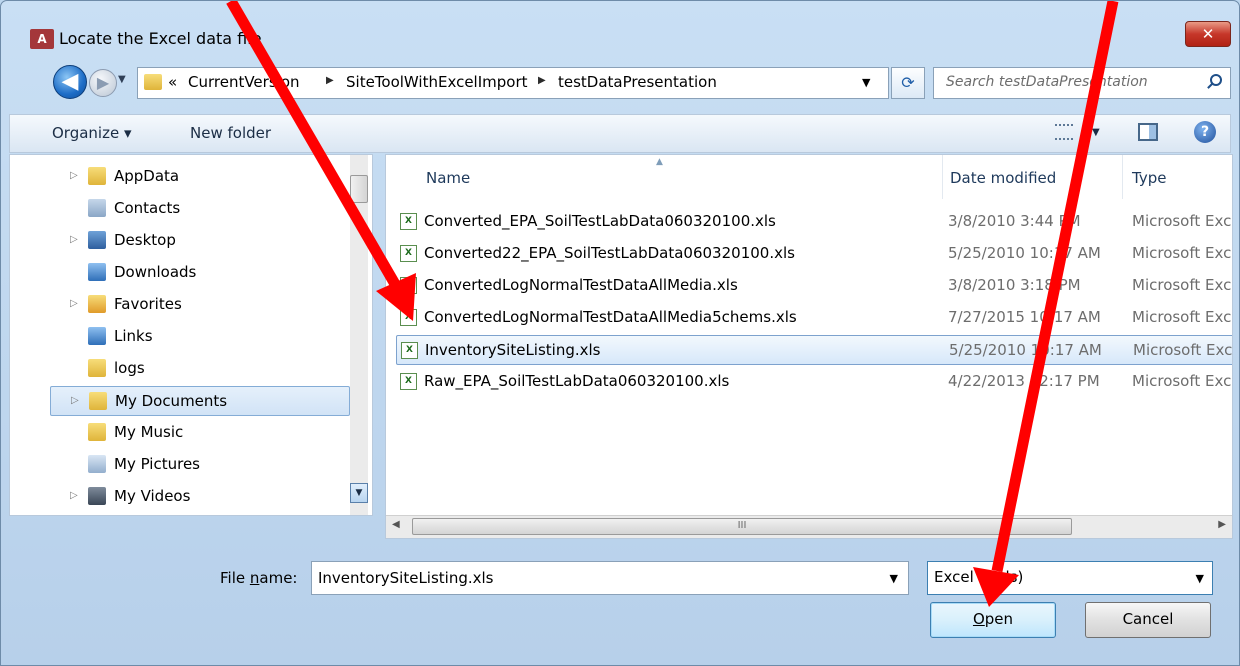 This screenshot has height=666, width=1240. What do you see at coordinates (122, 79) in the screenshot?
I see `recent-locations-dropdown: ▼` at bounding box center [122, 79].